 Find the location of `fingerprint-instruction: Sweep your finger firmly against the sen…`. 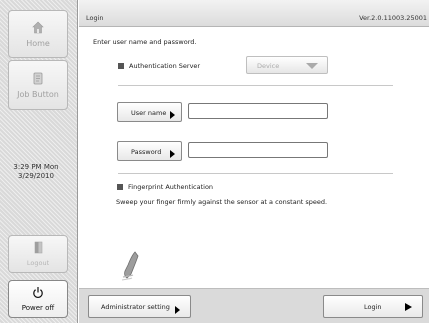

fingerprint-instruction: Sweep your finger firmly against the sen… is located at coordinates (222, 202).